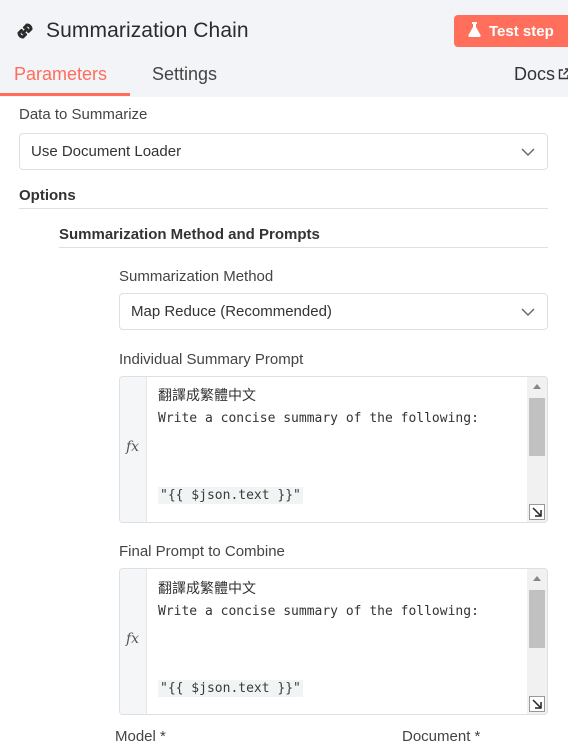 This screenshot has width=568, height=744. I want to click on document-label: Document *, so click(441, 736).